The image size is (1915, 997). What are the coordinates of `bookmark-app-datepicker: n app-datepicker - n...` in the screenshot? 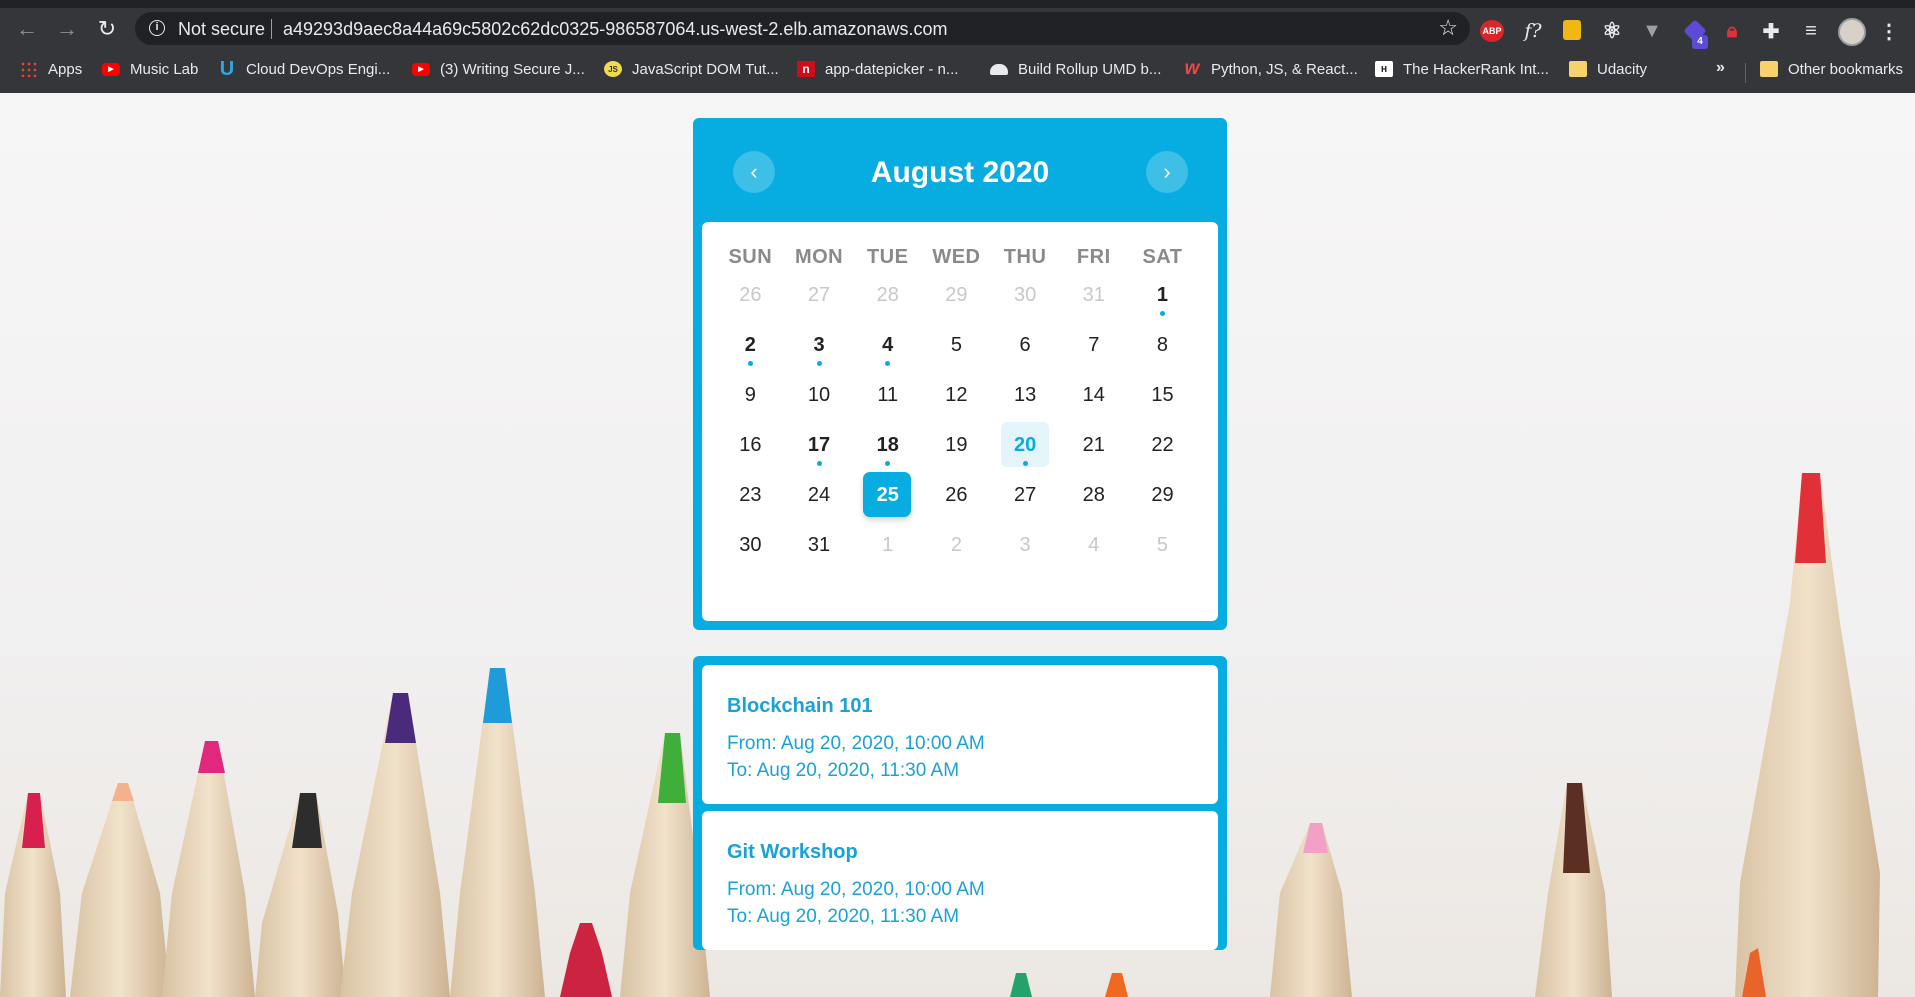 It's located at (877, 69).